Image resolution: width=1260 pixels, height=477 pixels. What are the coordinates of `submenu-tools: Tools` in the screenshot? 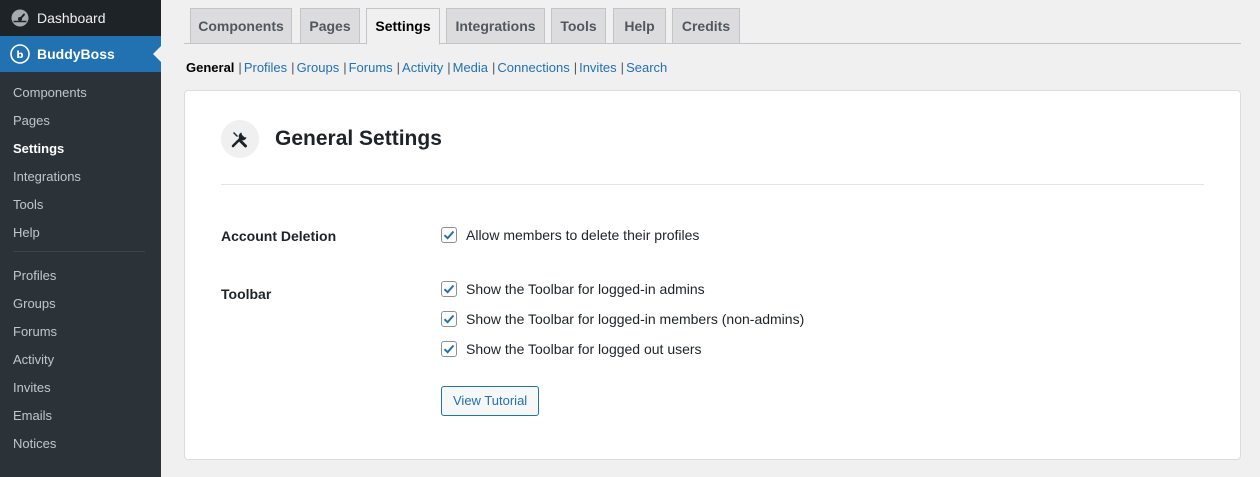 It's located at (80, 205).